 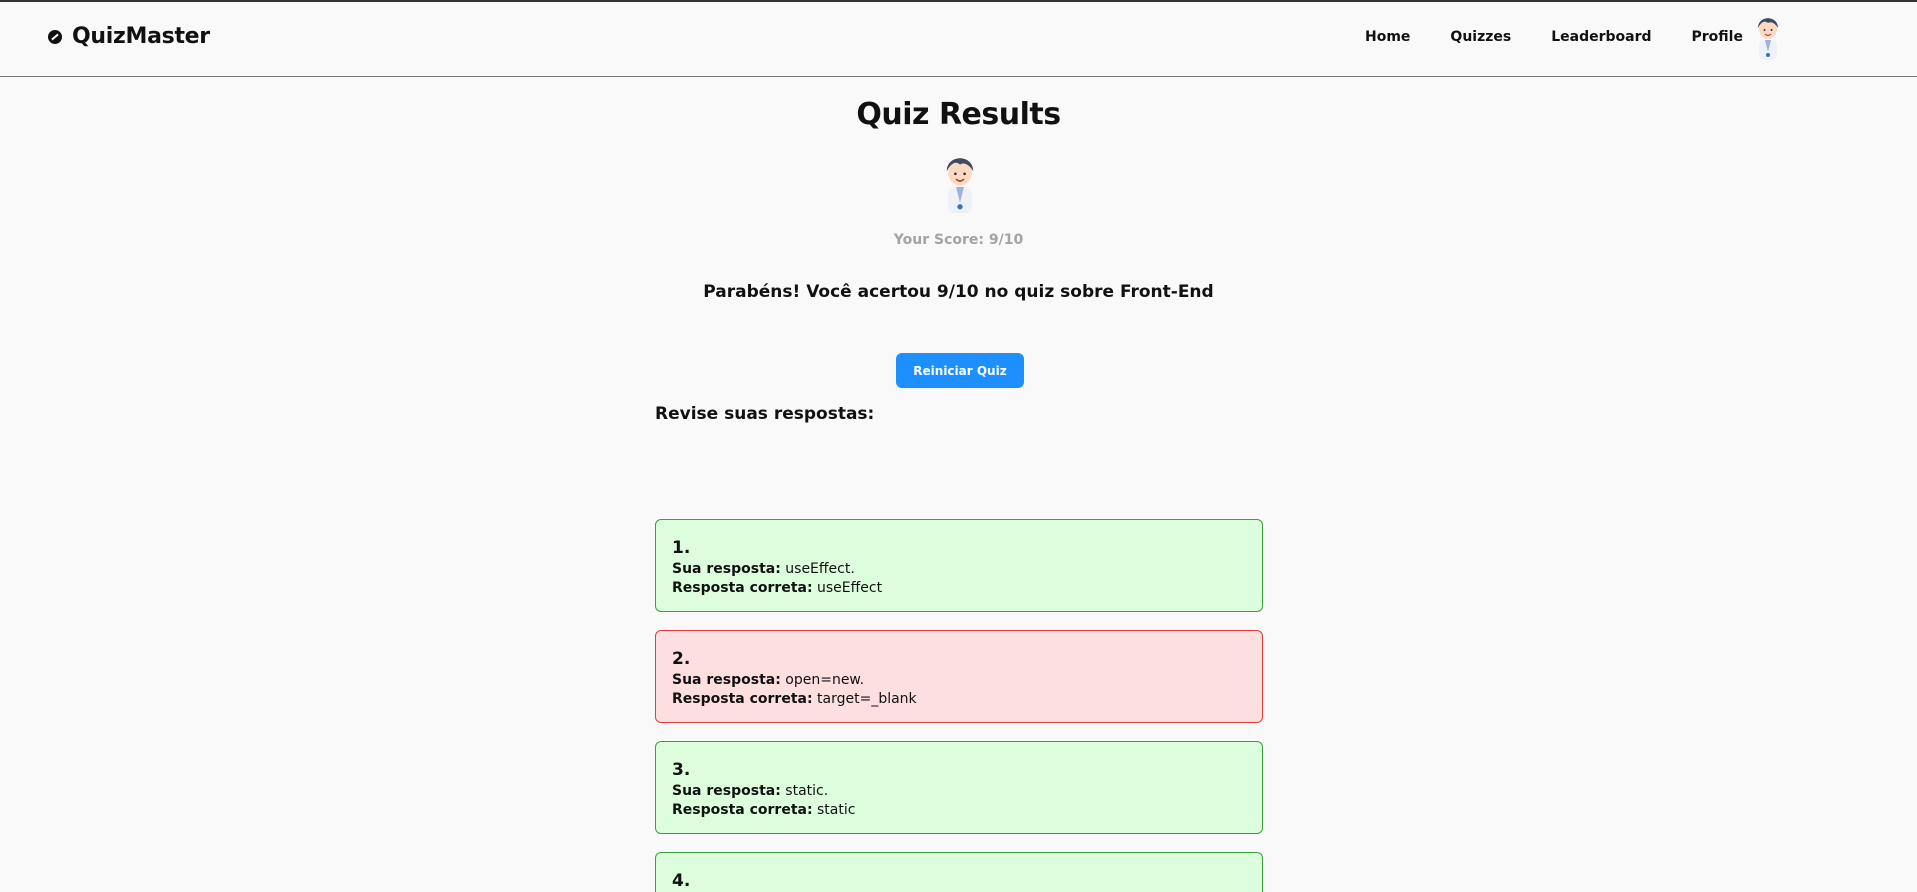 What do you see at coordinates (850, 588) in the screenshot?
I see `correct-answer-value: useEffect` at bounding box center [850, 588].